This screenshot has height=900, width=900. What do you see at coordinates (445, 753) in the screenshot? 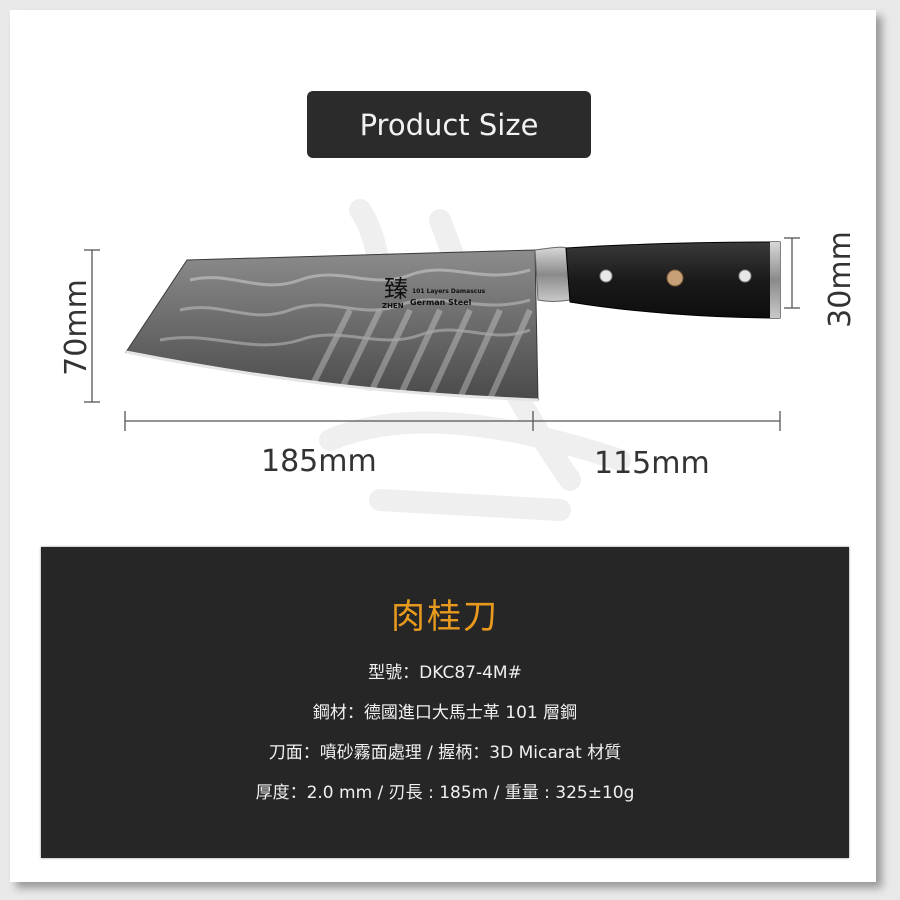
I see `spec-finish-handle: 刀面：噴砂霧面處理 / 握柄：3D Micarat 材質` at bounding box center [445, 753].